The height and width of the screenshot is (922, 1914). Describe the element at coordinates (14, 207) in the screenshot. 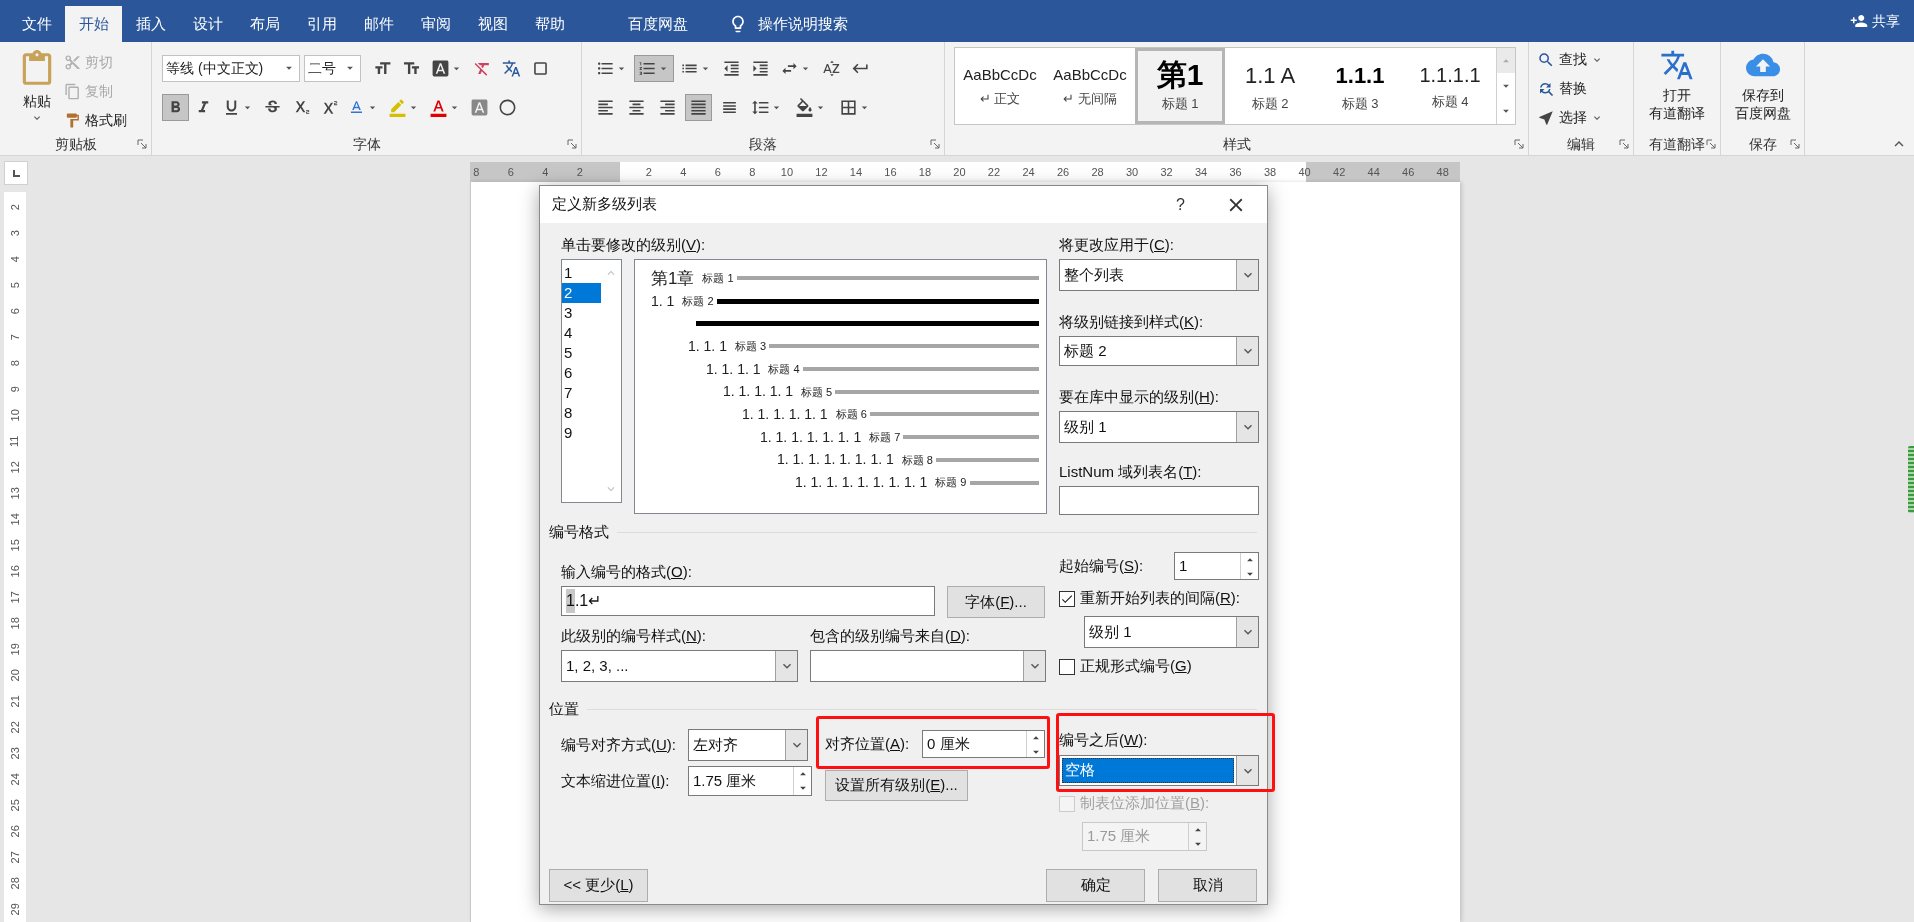

I see `ruler-number: 2` at that location.